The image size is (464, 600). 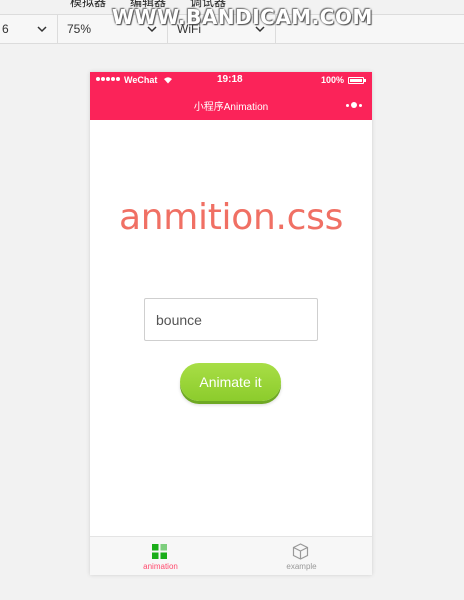 What do you see at coordinates (29, 29) in the screenshot?
I see `device-select: 6` at bounding box center [29, 29].